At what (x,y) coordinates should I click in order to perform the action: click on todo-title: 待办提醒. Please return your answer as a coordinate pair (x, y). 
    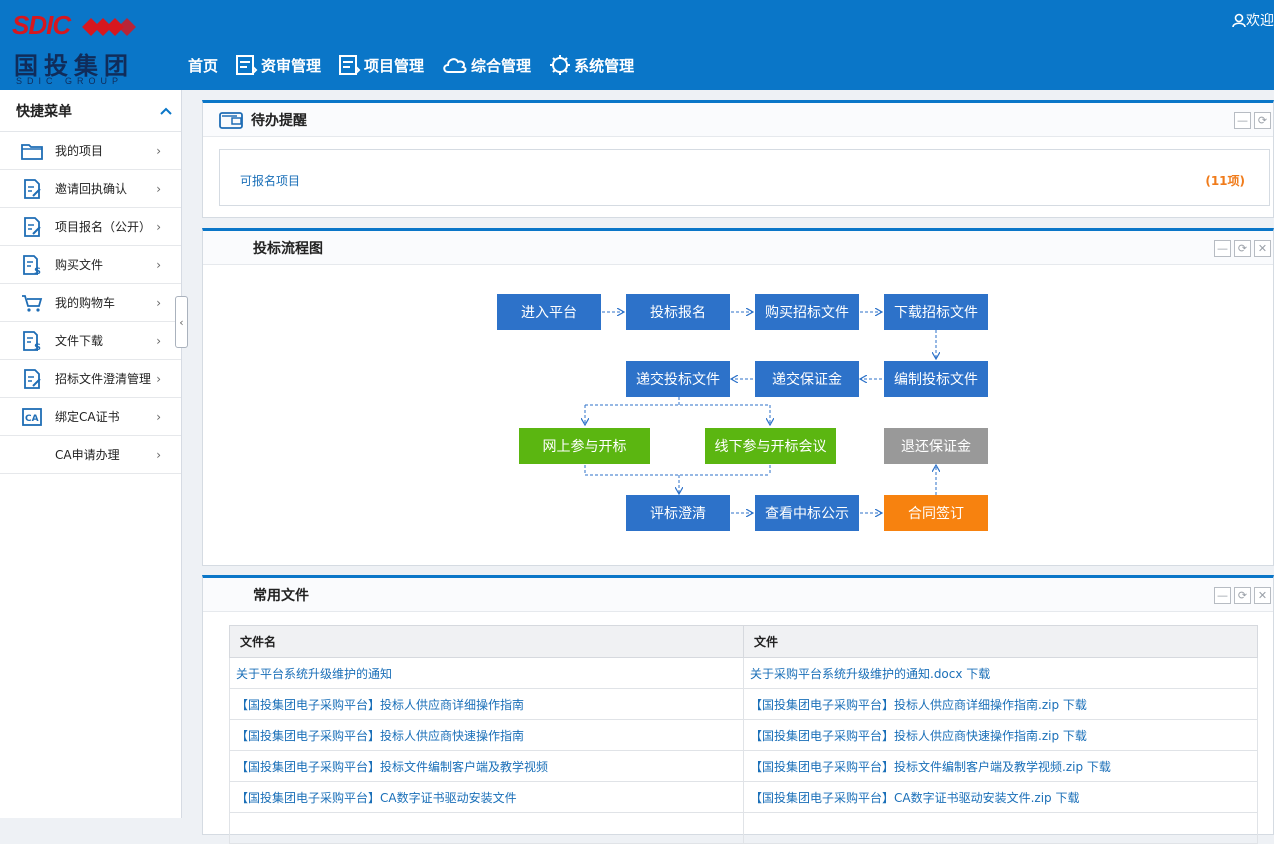
    Looking at the image, I should click on (279, 120).